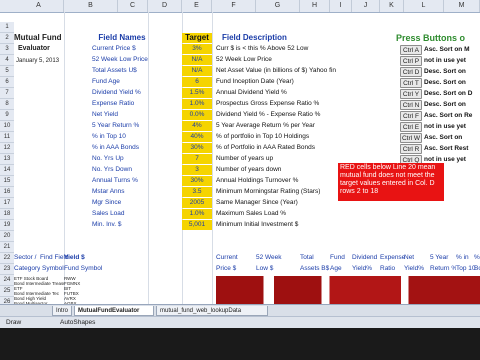  Describe the element at coordinates (7, 82) in the screenshot. I see `row-number: 6` at that location.